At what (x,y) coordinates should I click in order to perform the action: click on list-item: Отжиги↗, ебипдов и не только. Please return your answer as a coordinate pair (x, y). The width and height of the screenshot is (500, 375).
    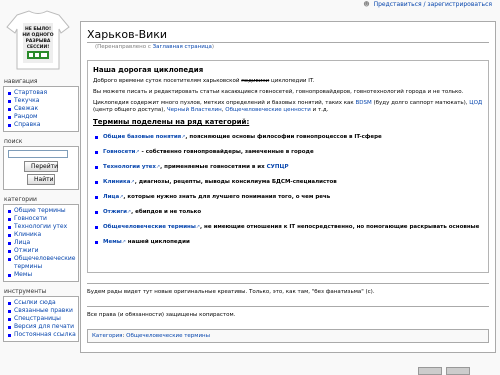
    Looking at the image, I should click on (289, 212).